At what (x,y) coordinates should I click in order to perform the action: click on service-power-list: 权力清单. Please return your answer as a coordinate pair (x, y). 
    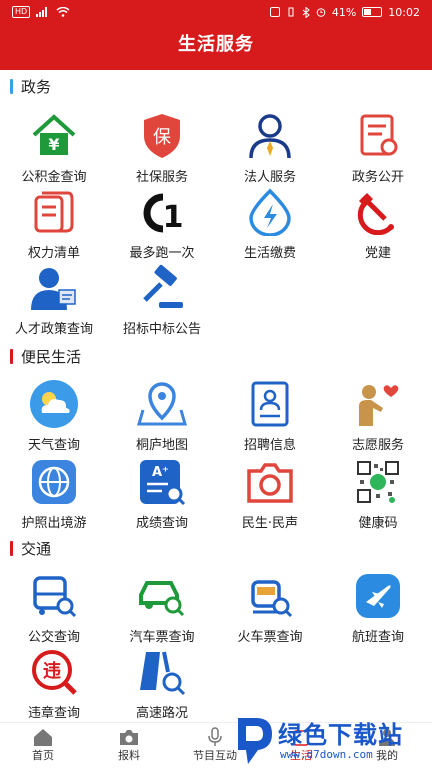
    Looking at the image, I should click on (54, 223).